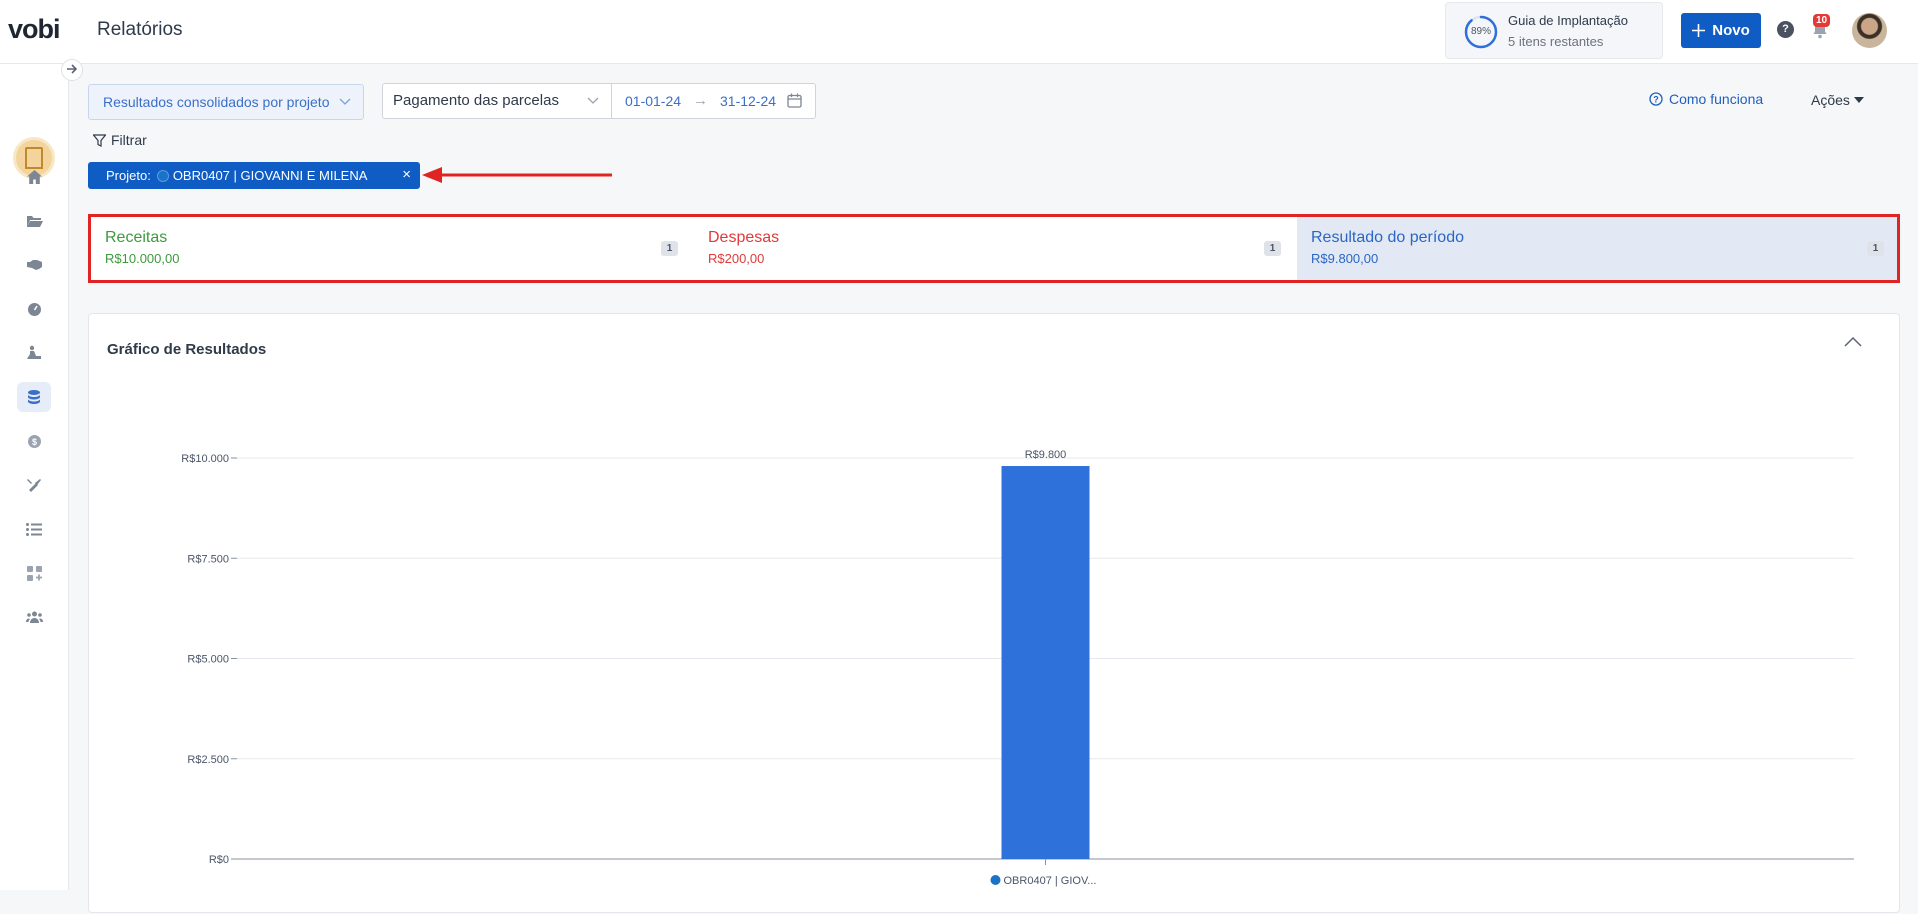 The image size is (1918, 914). Describe the element at coordinates (219, 860) in the screenshot. I see `y-tick-label: R$0` at that location.